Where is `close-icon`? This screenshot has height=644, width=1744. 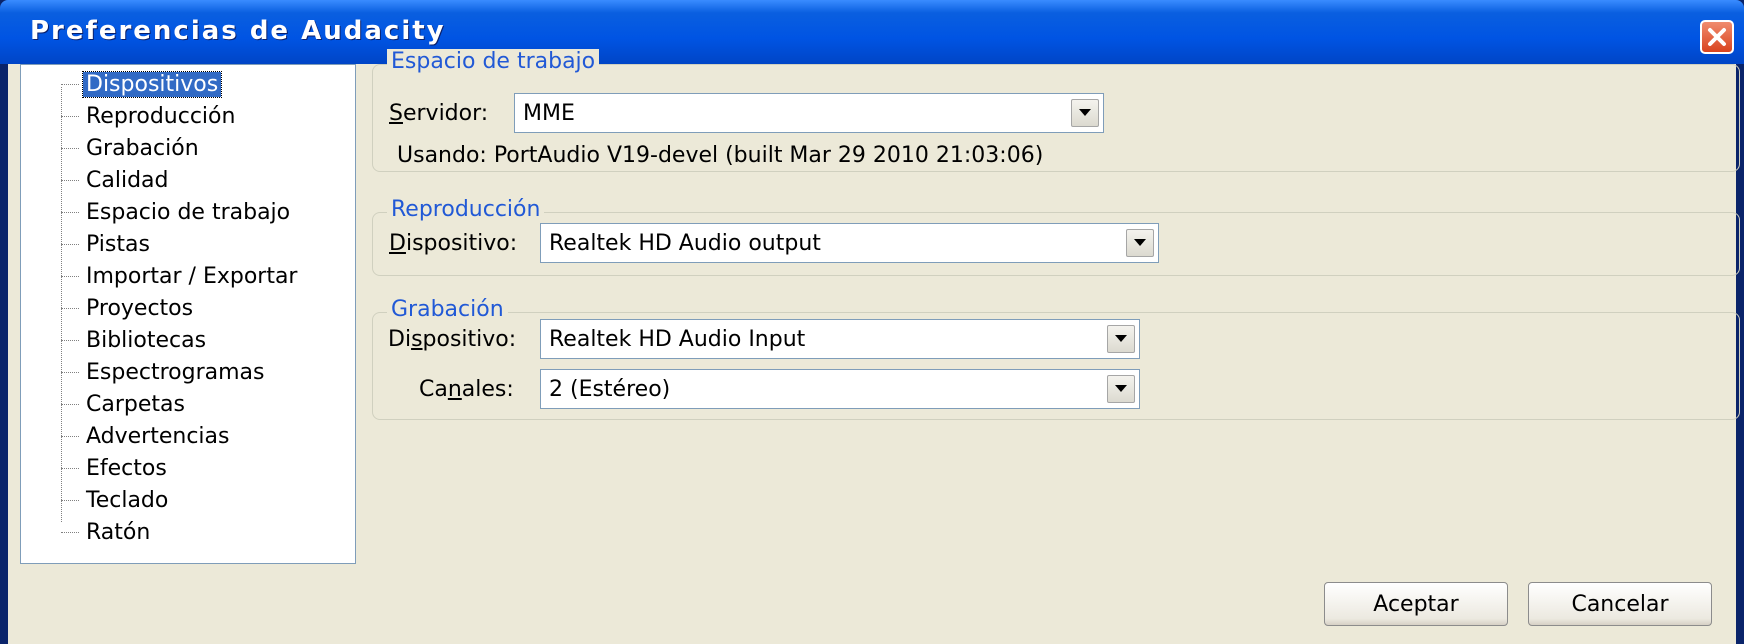
close-icon is located at coordinates (1717, 37).